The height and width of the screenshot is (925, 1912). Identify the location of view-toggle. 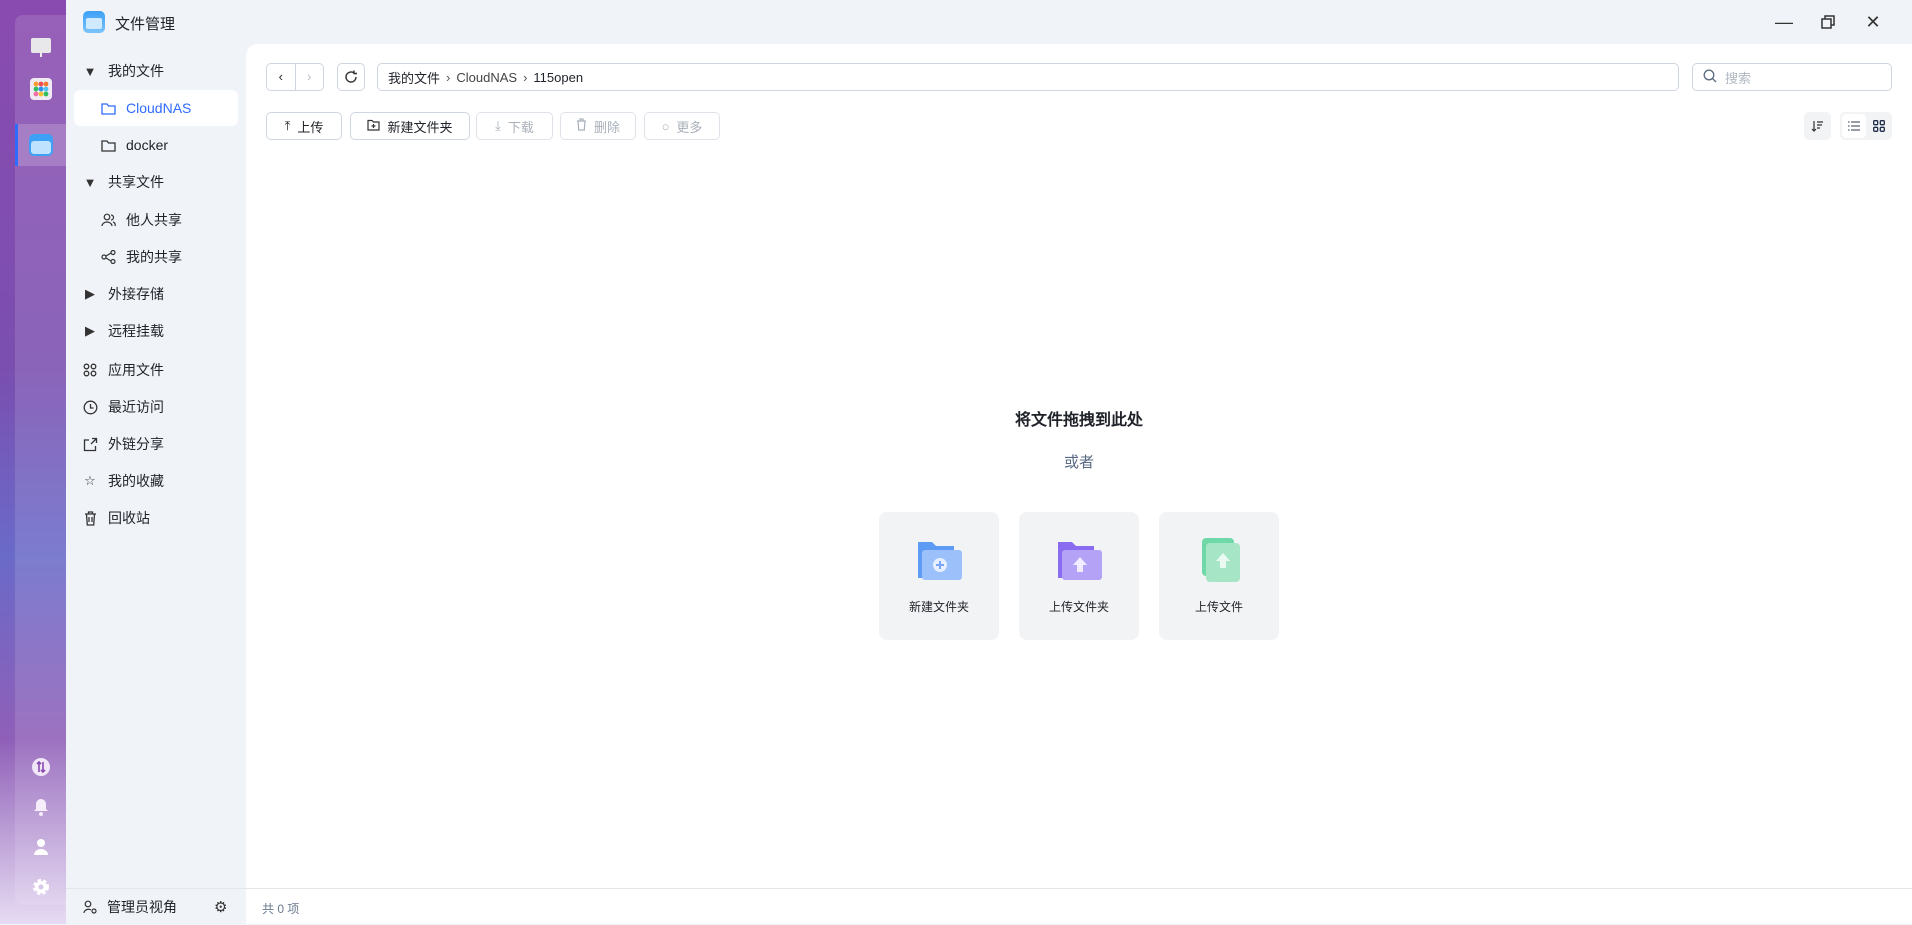
(1866, 126).